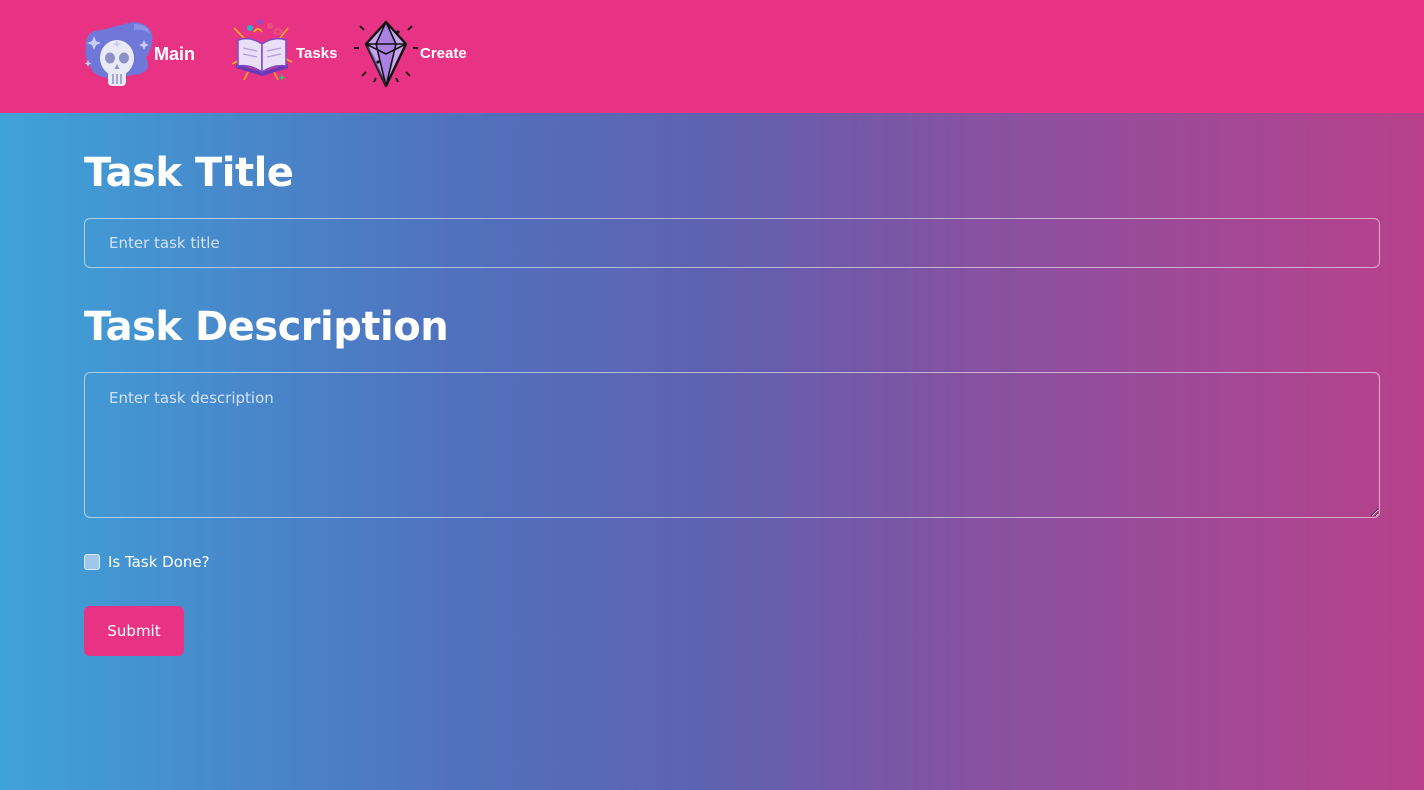 This screenshot has height=790, width=1424. I want to click on nav-link-main: Main, so click(138, 54).